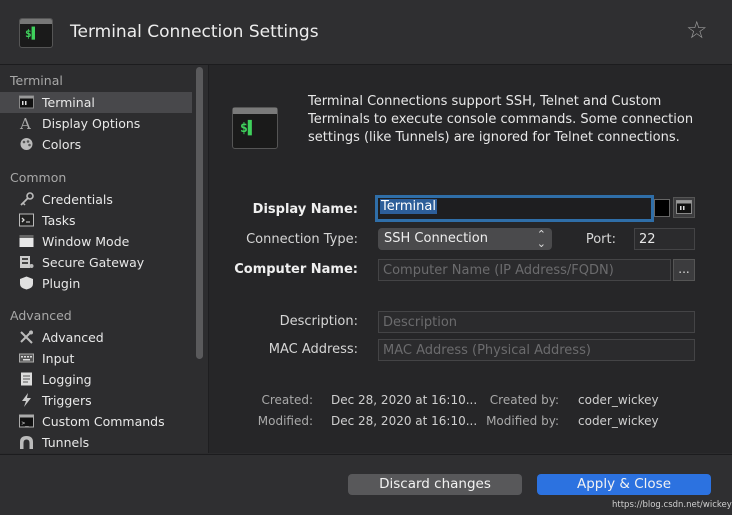 This screenshot has width=732, height=515. I want to click on sidebar-item-tunnels: Tunnels, so click(96, 442).